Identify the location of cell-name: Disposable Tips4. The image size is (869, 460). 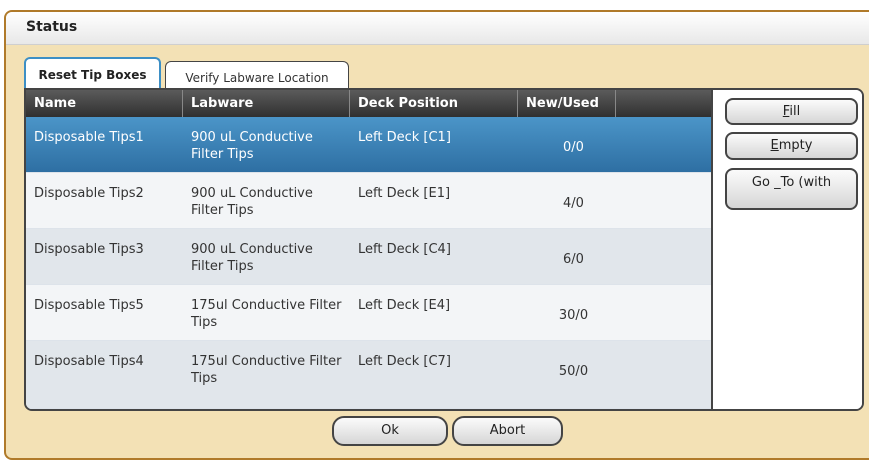
(89, 361).